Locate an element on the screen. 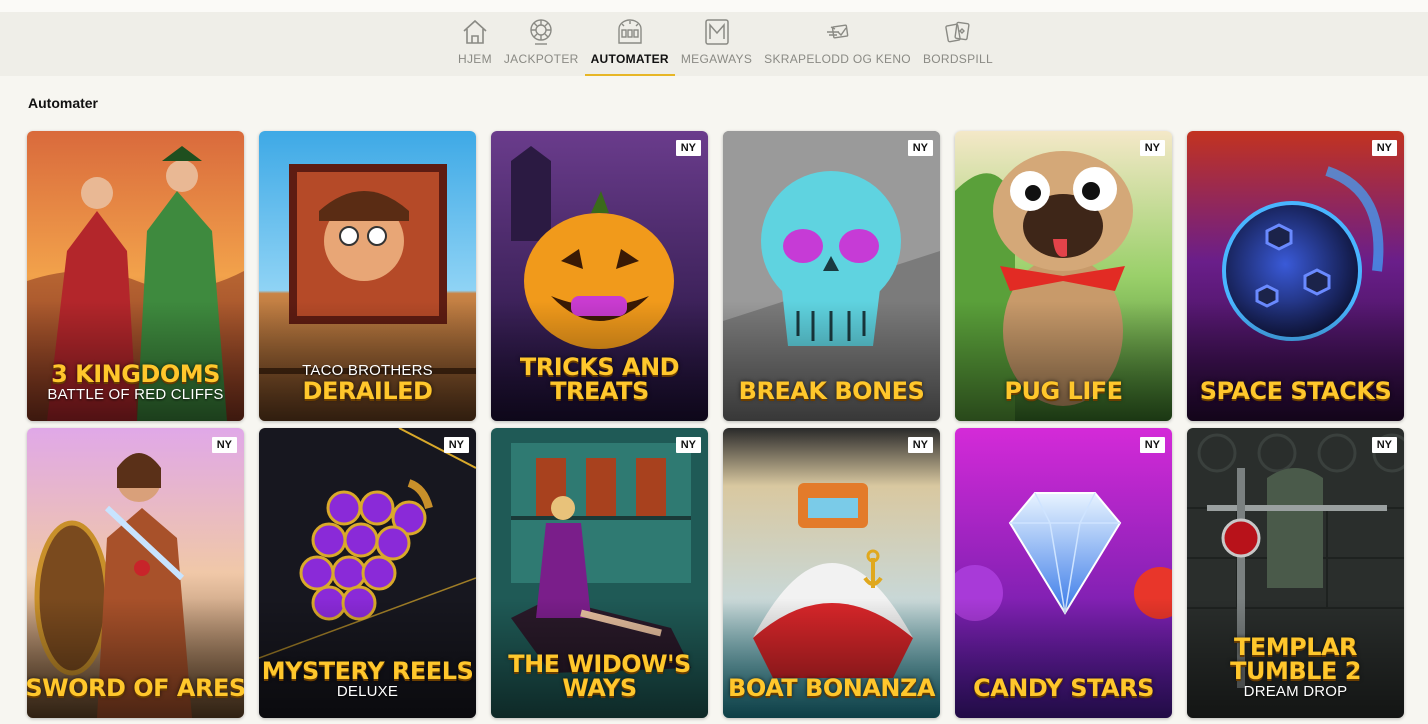  game-title: CANDY STARS is located at coordinates (1063, 688).